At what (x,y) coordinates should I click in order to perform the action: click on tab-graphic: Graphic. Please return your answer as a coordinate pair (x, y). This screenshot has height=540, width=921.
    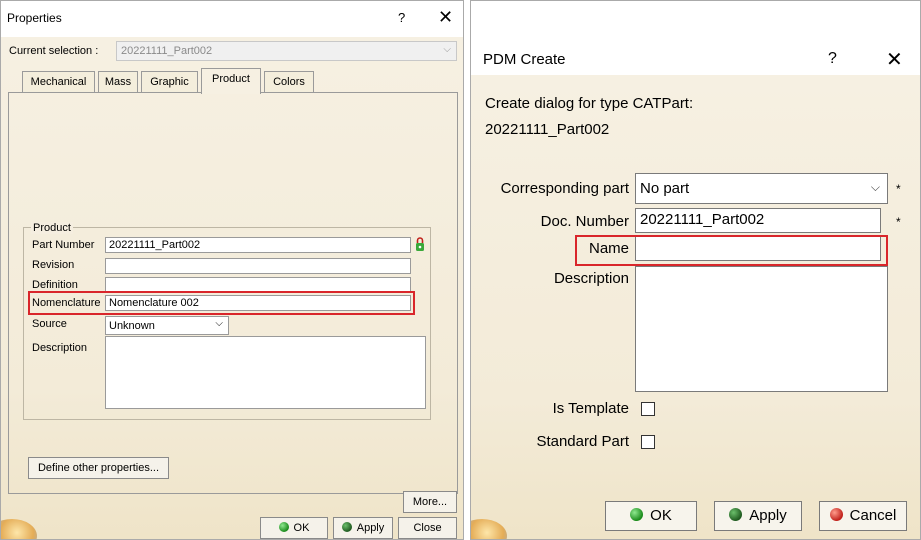
    Looking at the image, I should click on (169, 81).